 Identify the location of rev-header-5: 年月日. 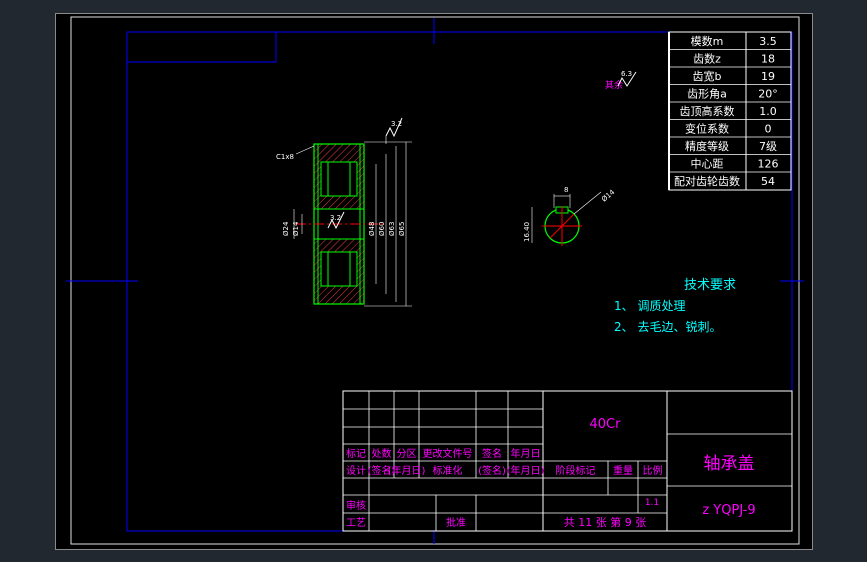
(526, 453).